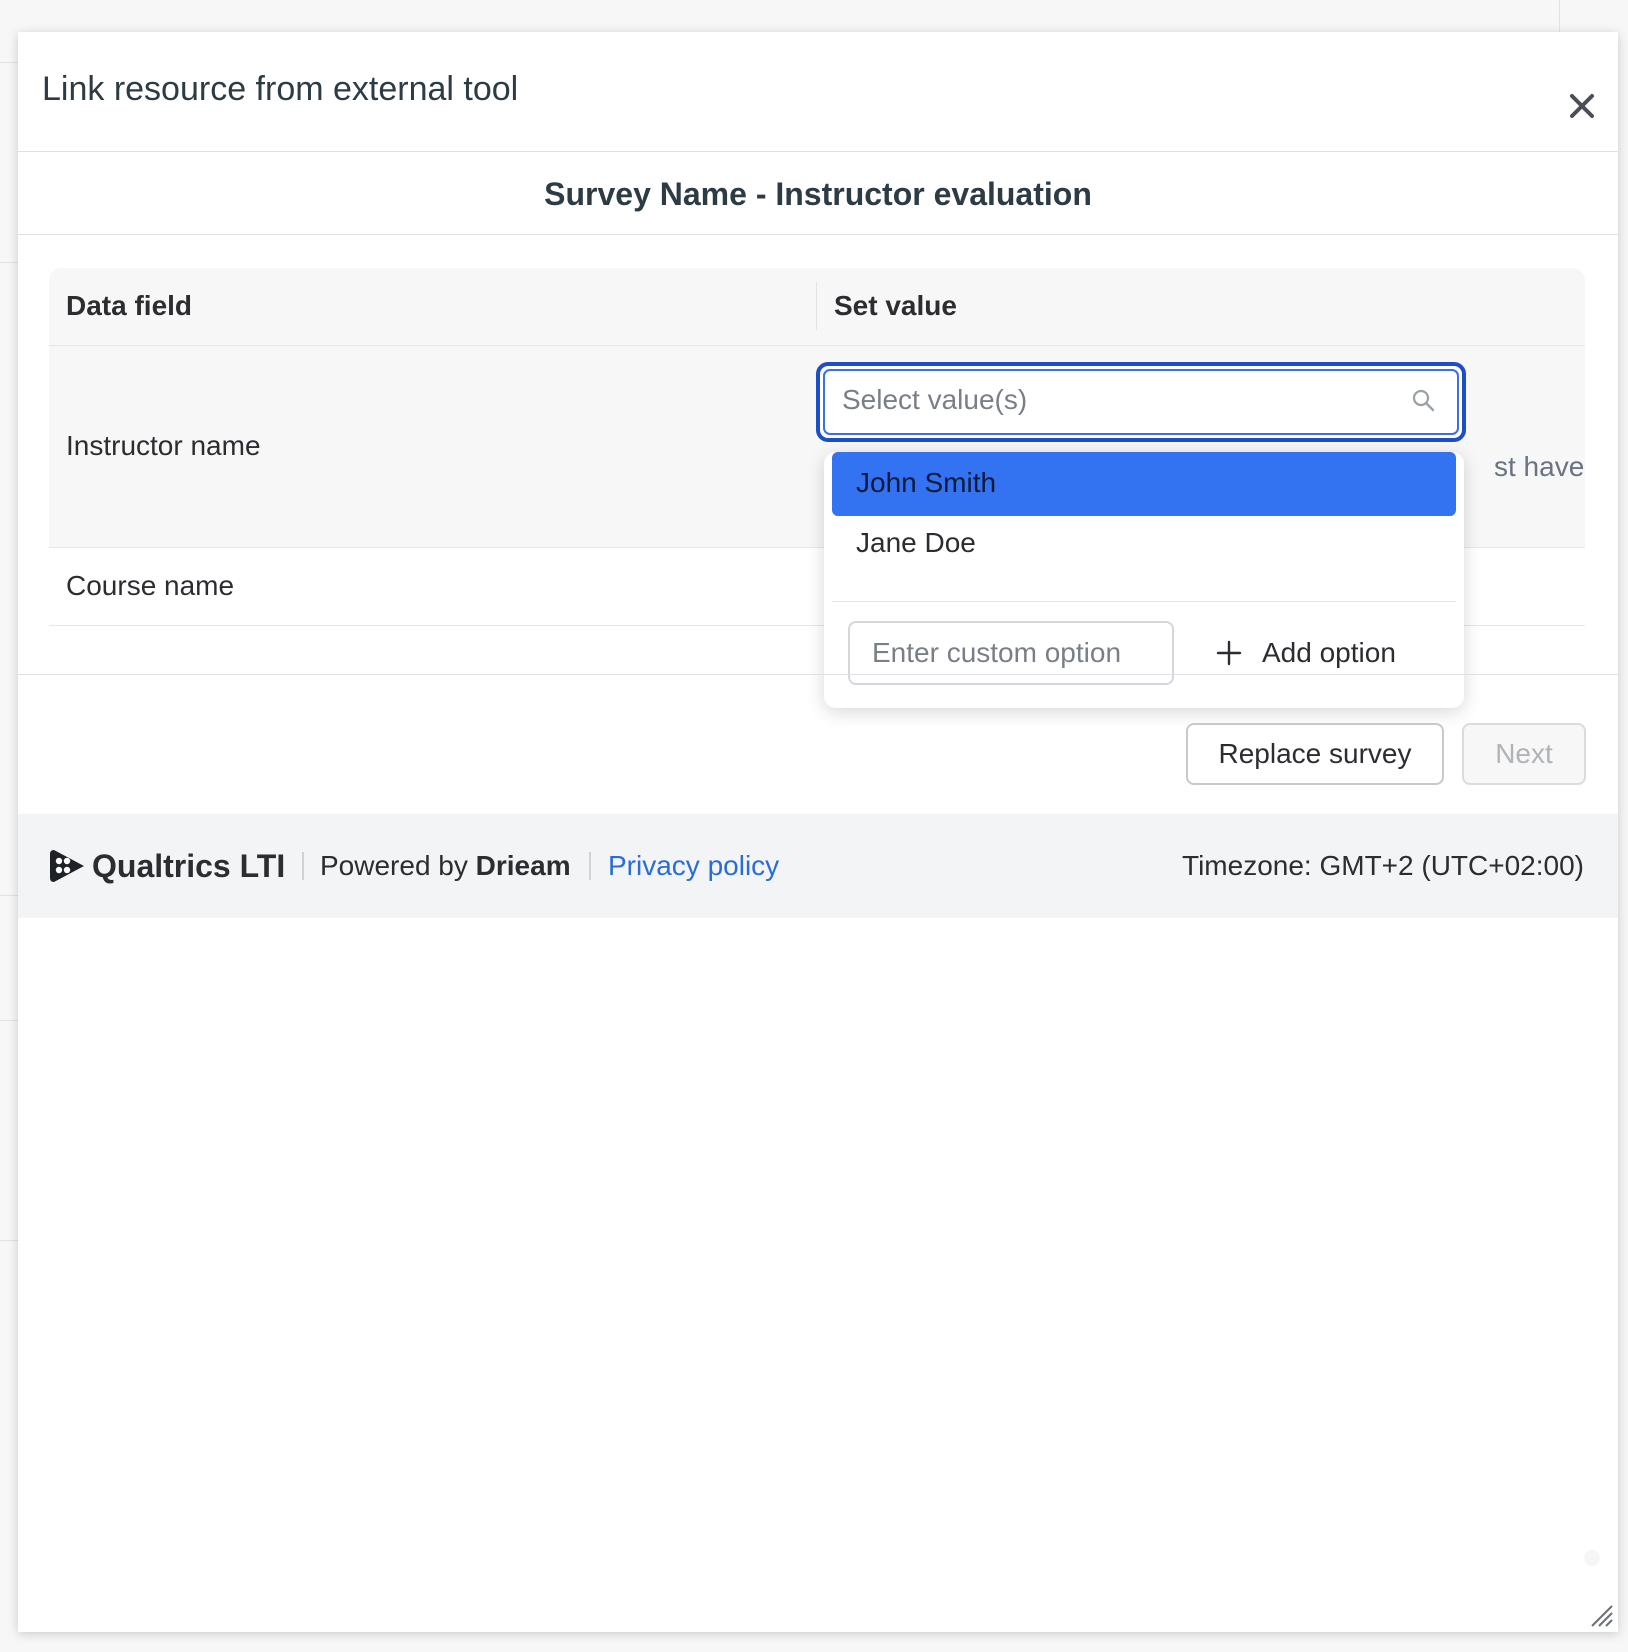 Image resolution: width=1628 pixels, height=1652 pixels. What do you see at coordinates (523, 865) in the screenshot?
I see `powered-by-company: Drieam` at bounding box center [523, 865].